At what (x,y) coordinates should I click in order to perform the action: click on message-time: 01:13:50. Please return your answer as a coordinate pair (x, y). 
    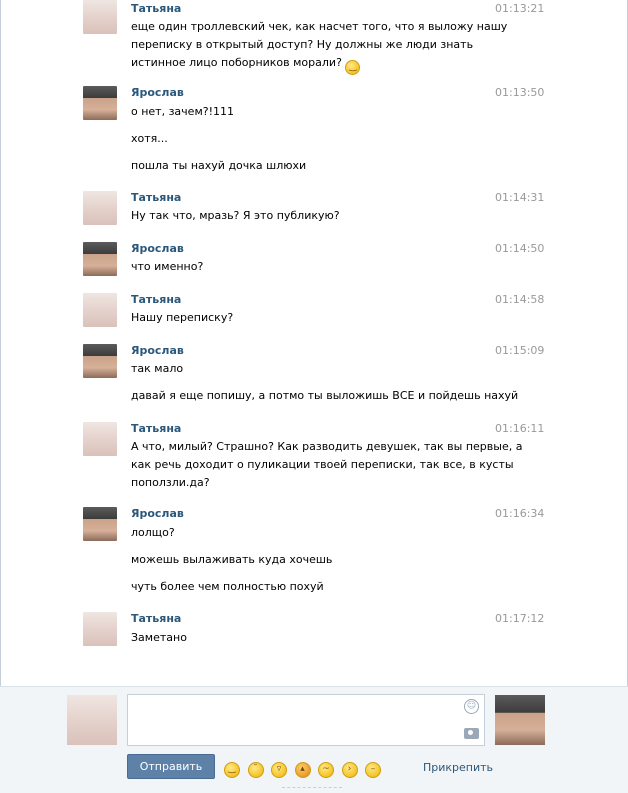
    Looking at the image, I should click on (520, 92).